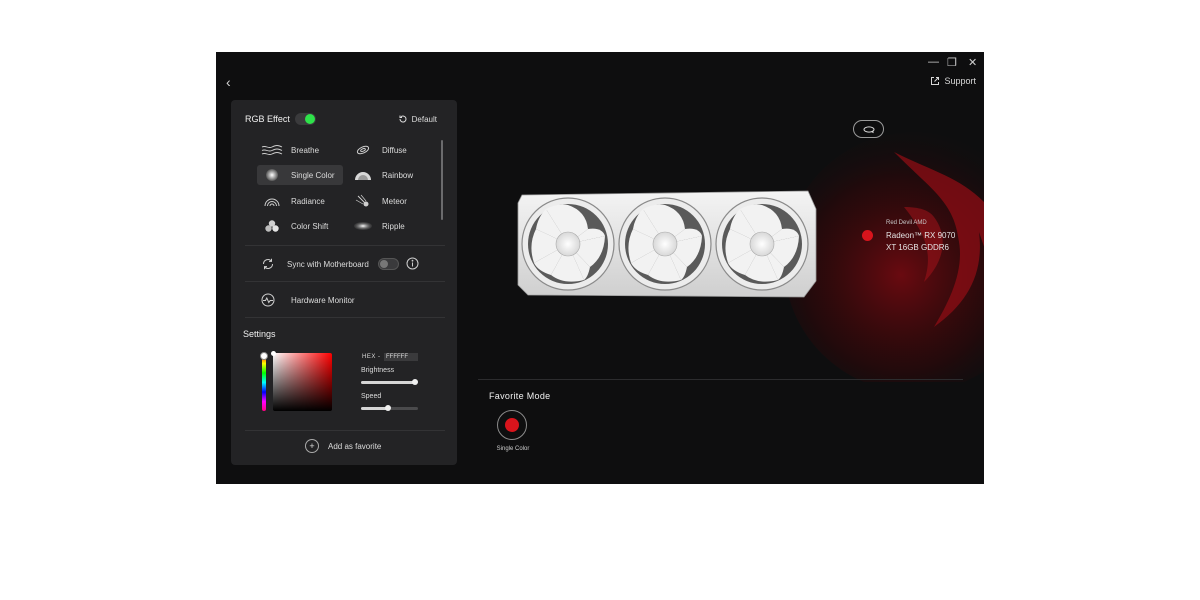 Image resolution: width=1200 pixels, height=600 pixels. Describe the element at coordinates (960, 81) in the screenshot. I see `support-label: Support` at that location.